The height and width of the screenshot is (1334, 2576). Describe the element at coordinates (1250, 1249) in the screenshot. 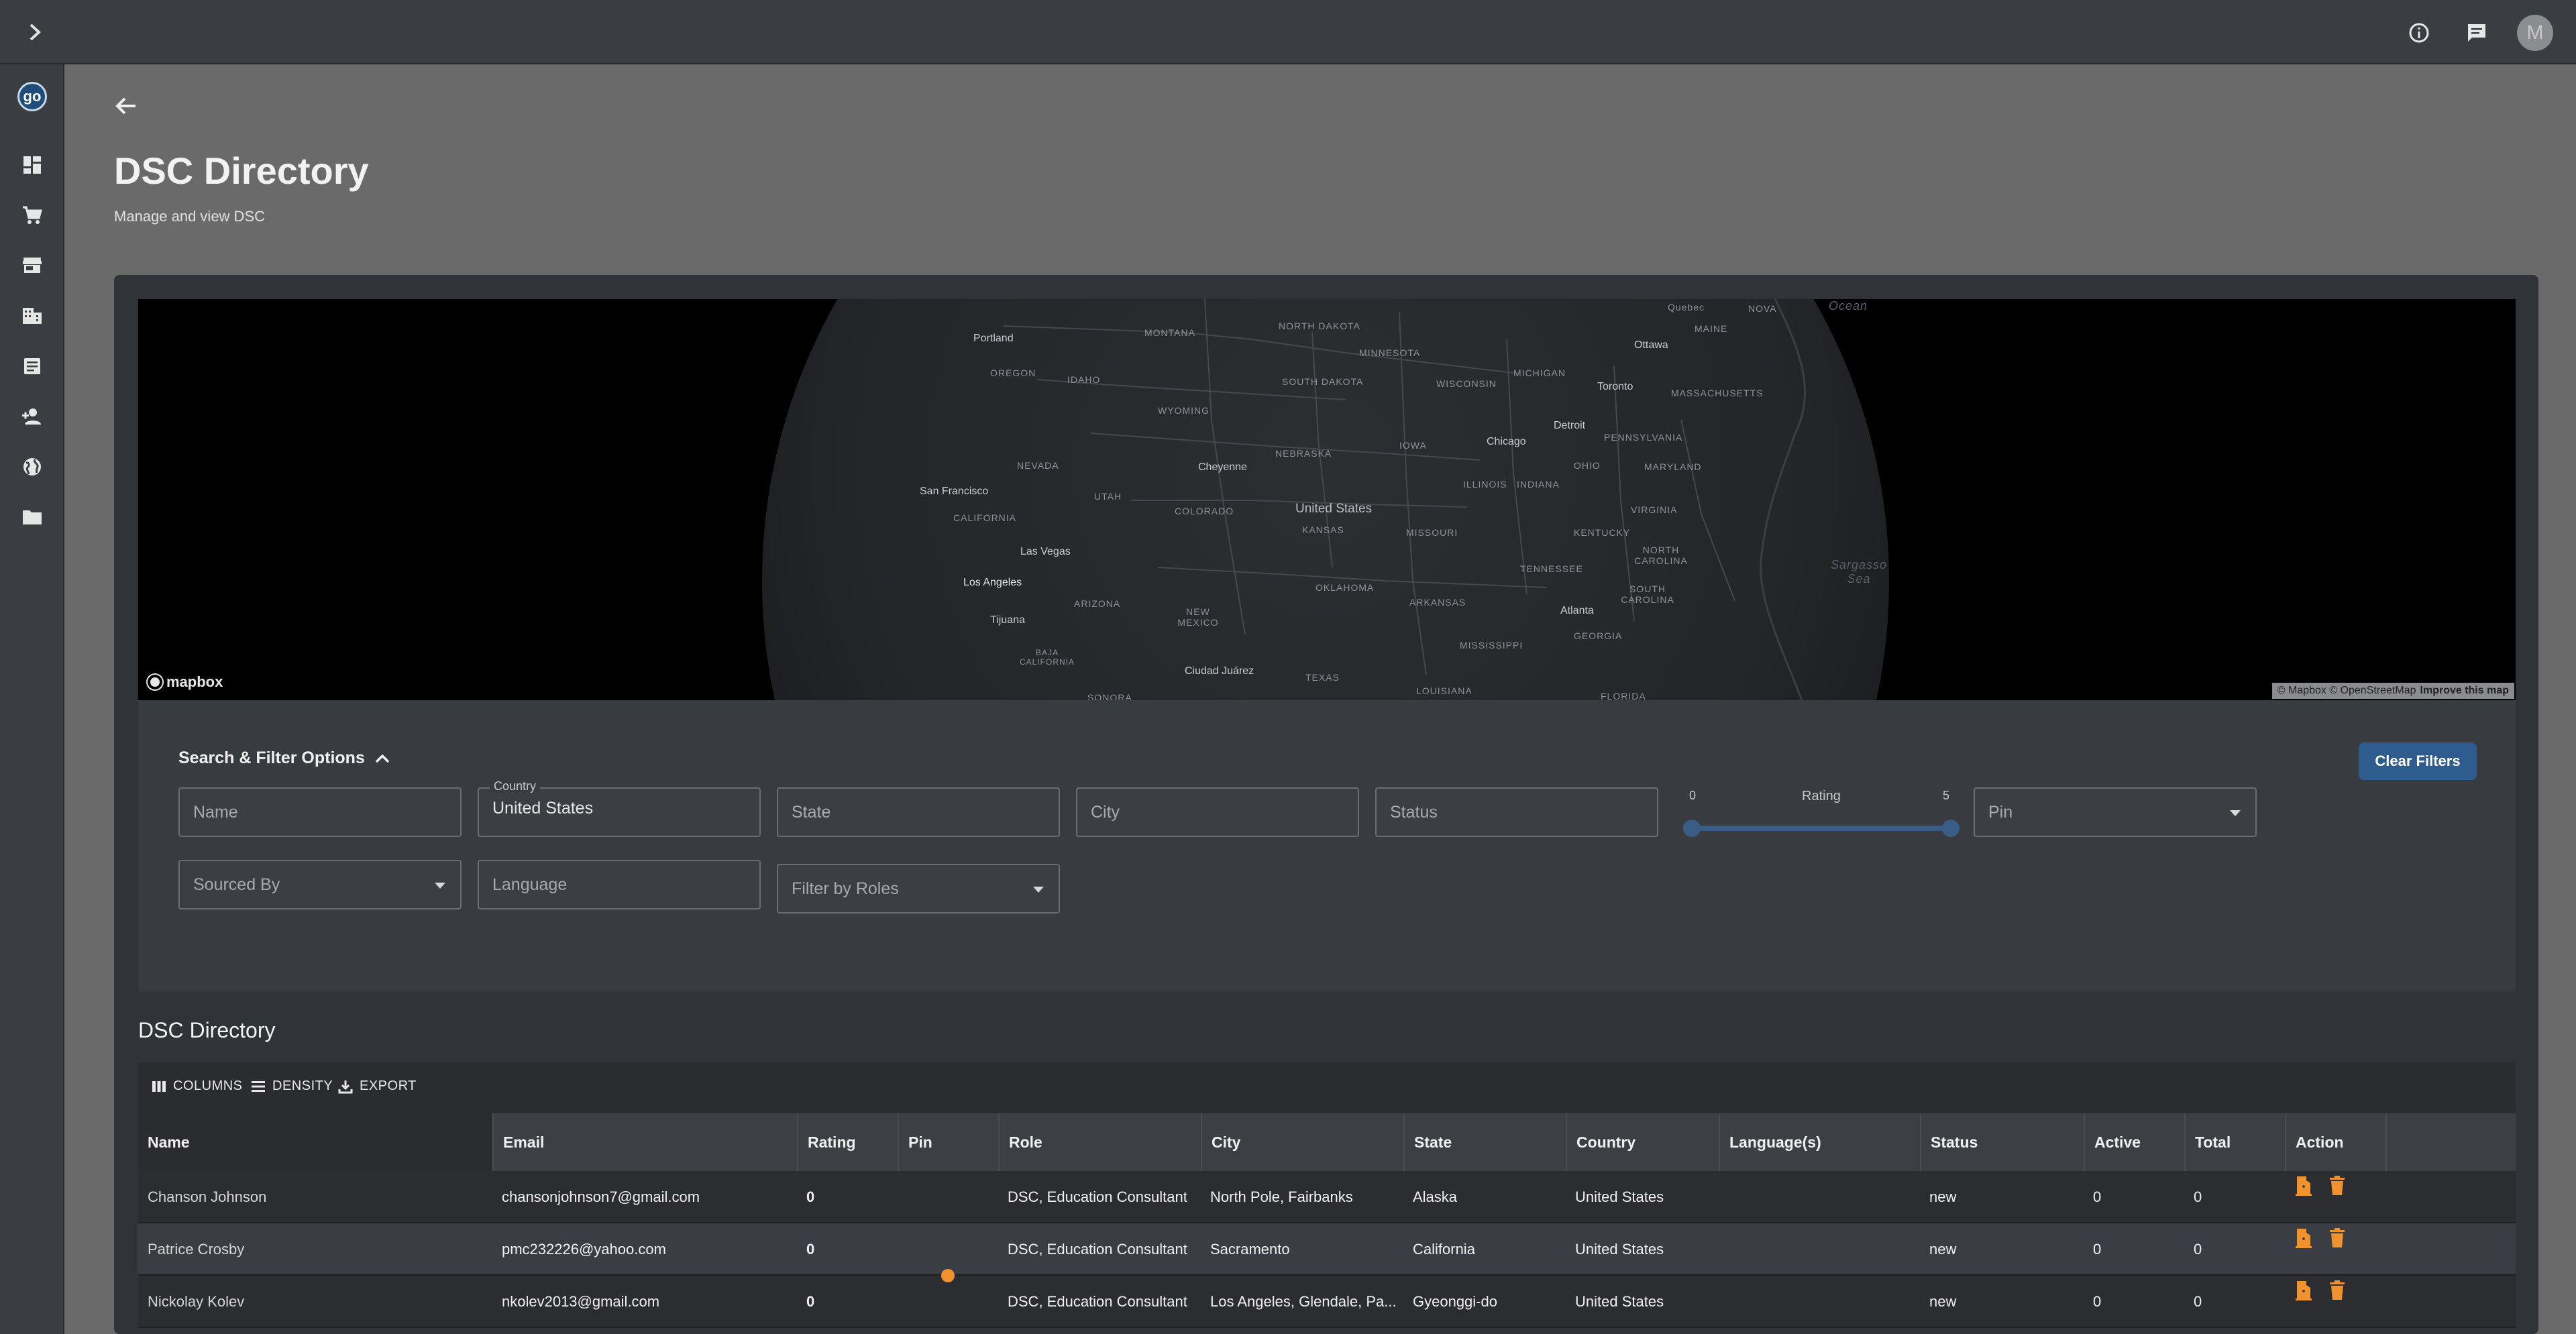

I see `cell-city: Sacramento` at that location.